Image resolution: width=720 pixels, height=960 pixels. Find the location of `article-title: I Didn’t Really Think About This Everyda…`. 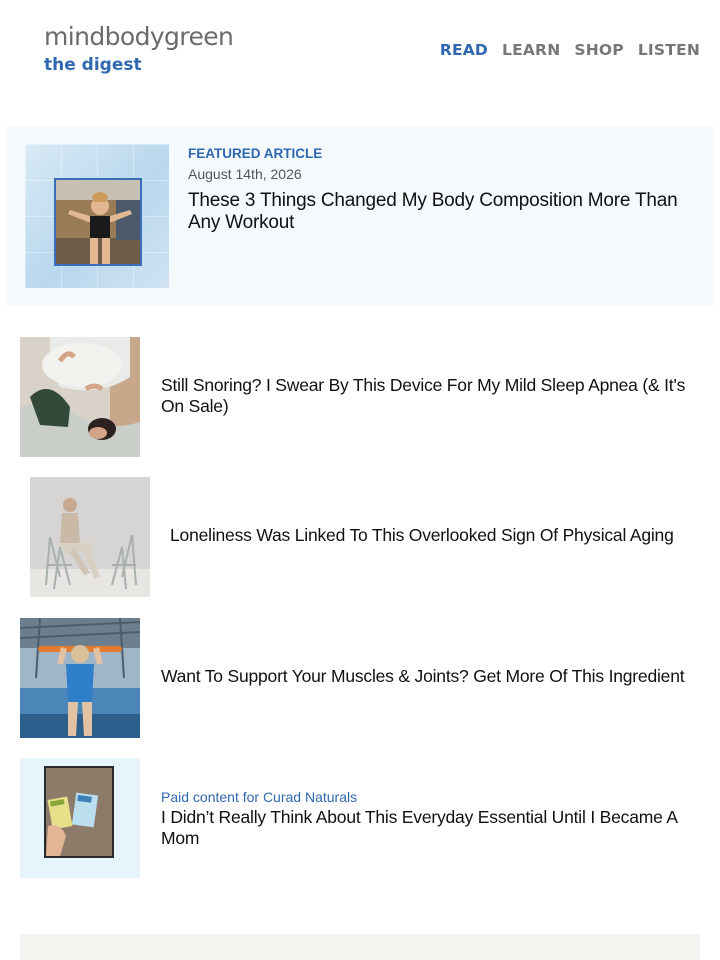

article-title: I Didn’t Really Think About This Everyda… is located at coordinates (433, 828).